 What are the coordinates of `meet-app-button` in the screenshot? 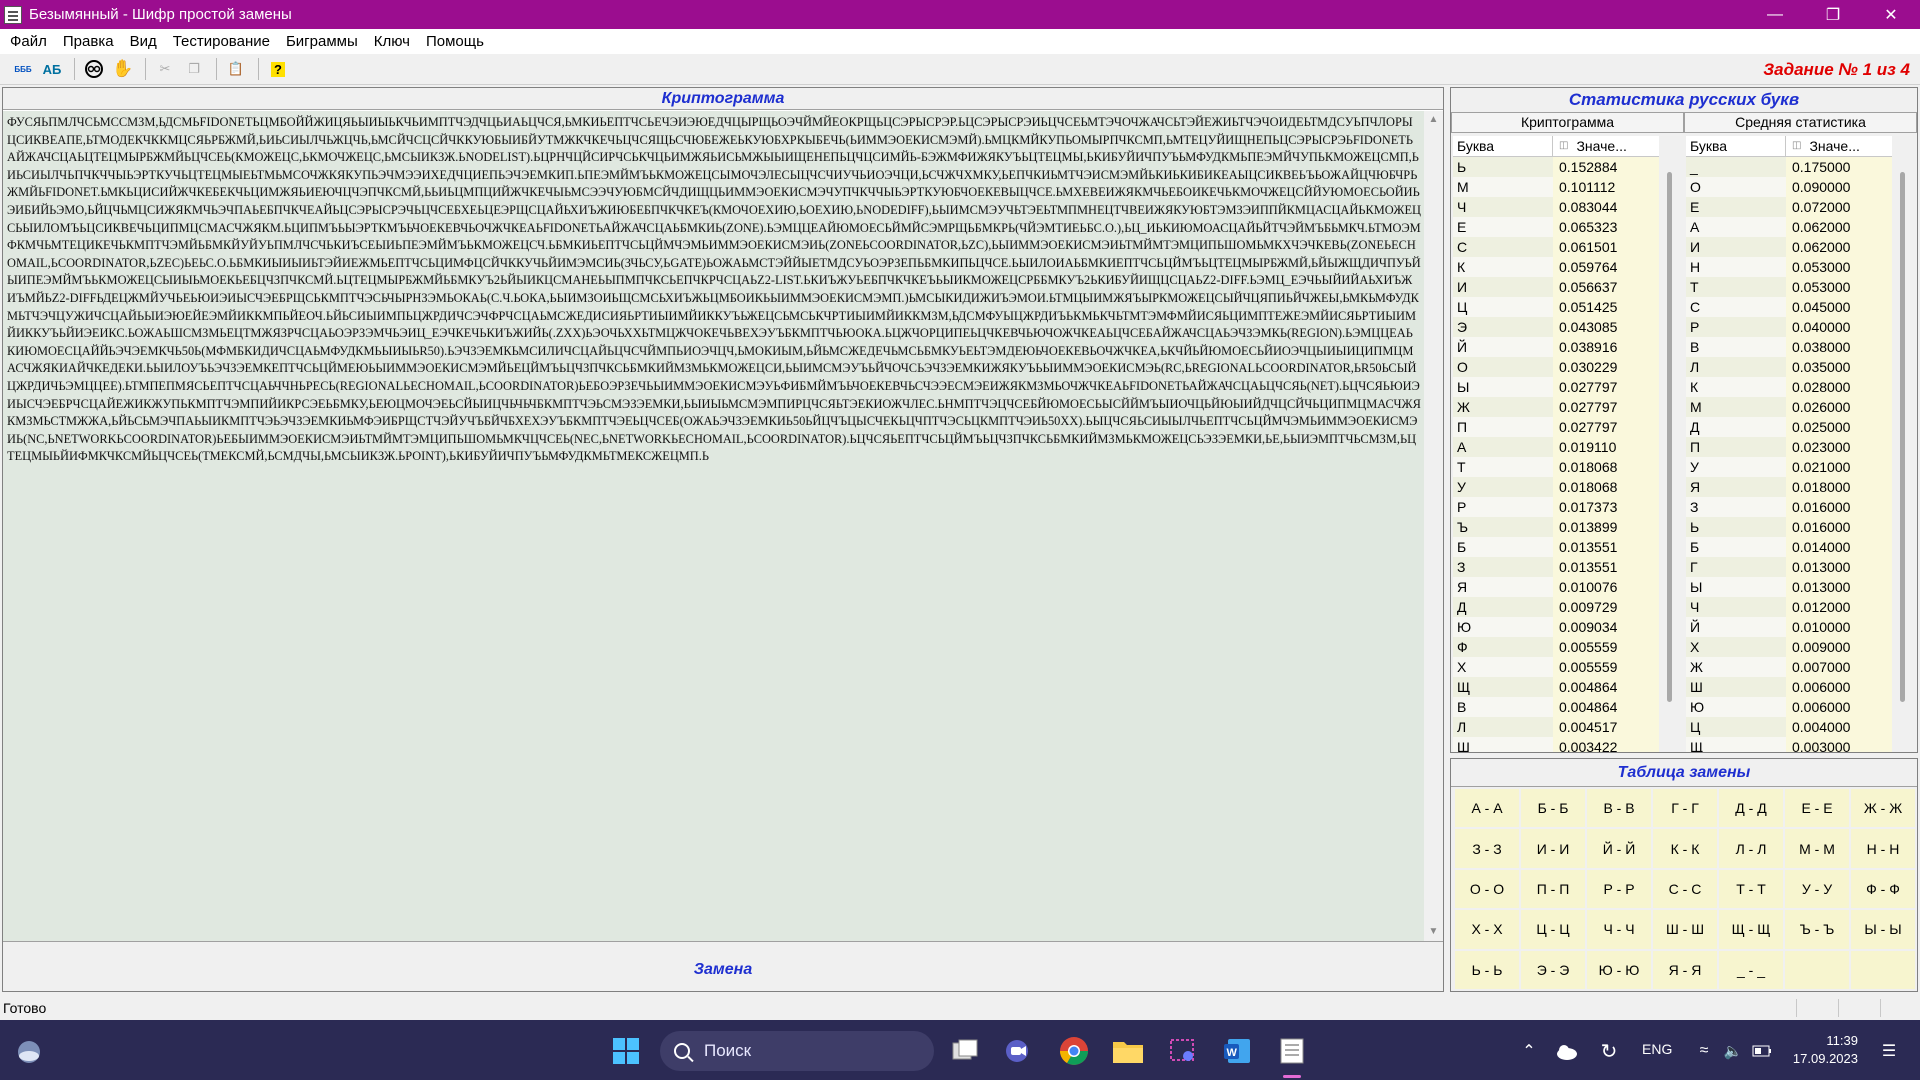 It's located at (1019, 1051).